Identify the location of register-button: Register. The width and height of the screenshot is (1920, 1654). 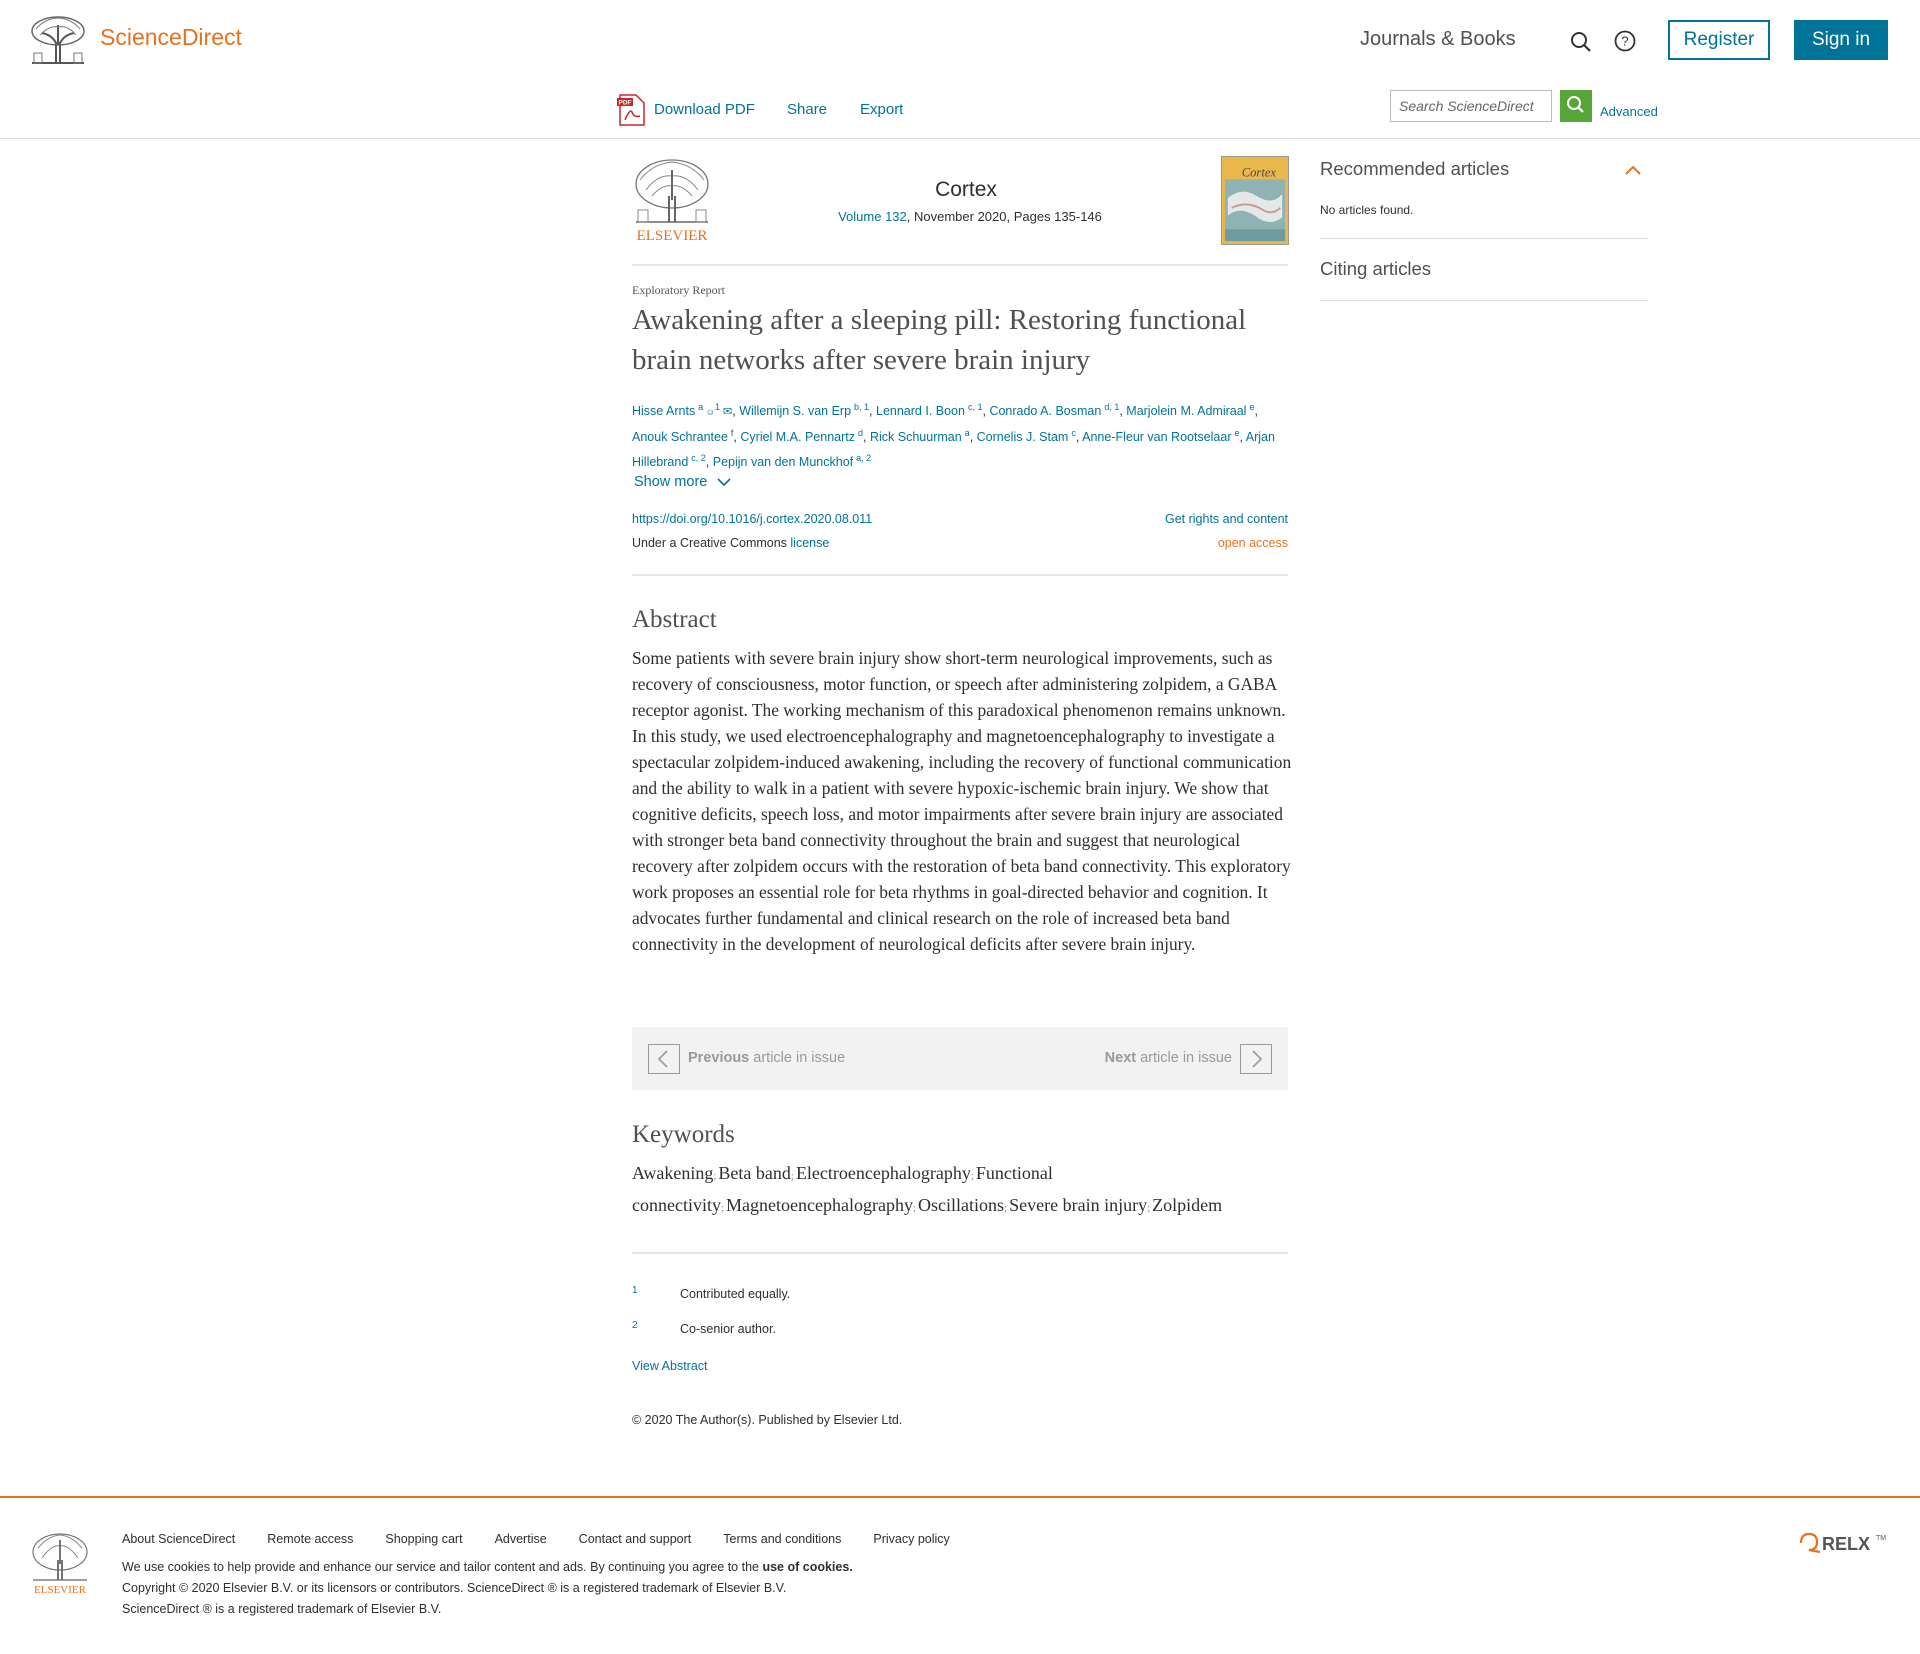
(1719, 40).